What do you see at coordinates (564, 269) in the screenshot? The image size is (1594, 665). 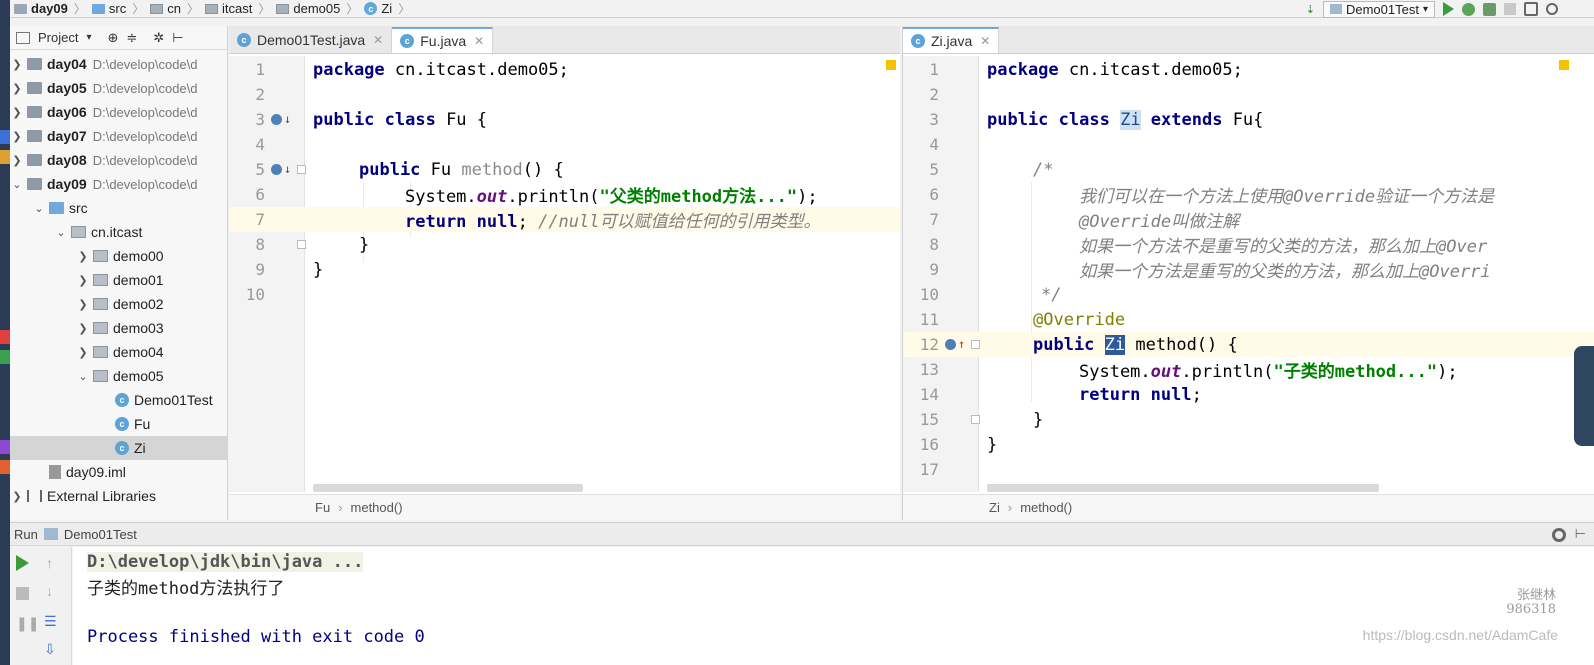 I see `code-line-9: 9}` at bounding box center [564, 269].